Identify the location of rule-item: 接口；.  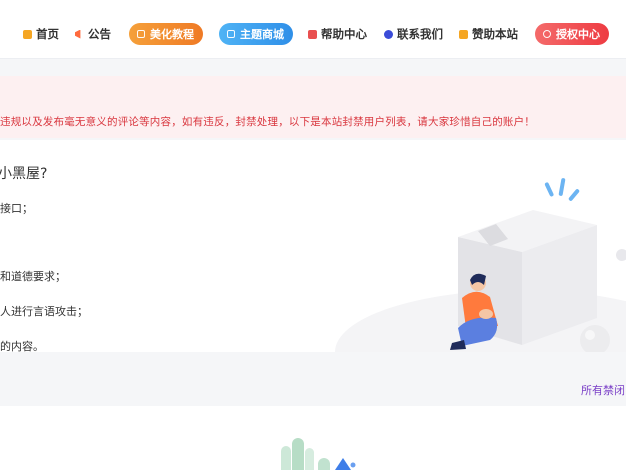
(16, 208).